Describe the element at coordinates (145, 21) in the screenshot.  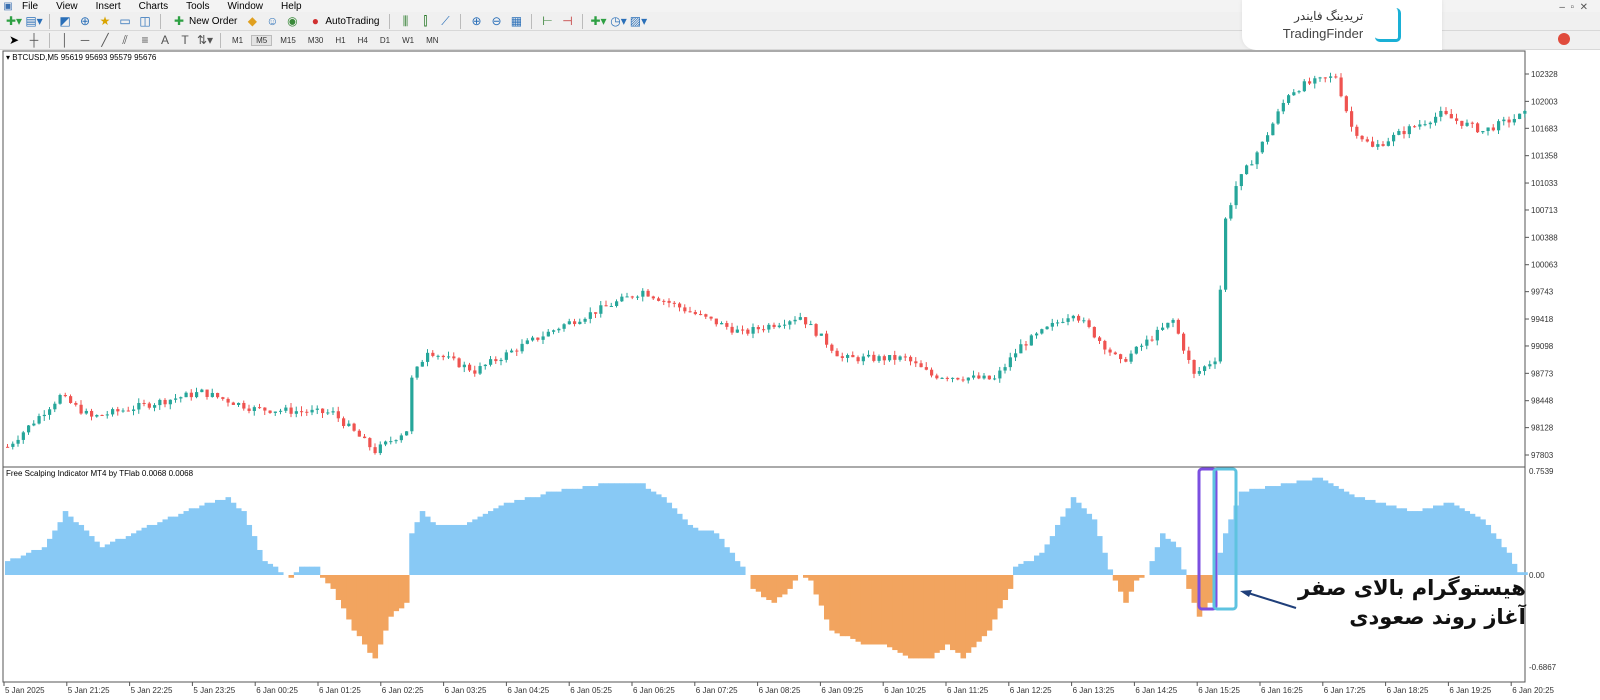
I see `strategy-tester-icon: ◫` at that location.